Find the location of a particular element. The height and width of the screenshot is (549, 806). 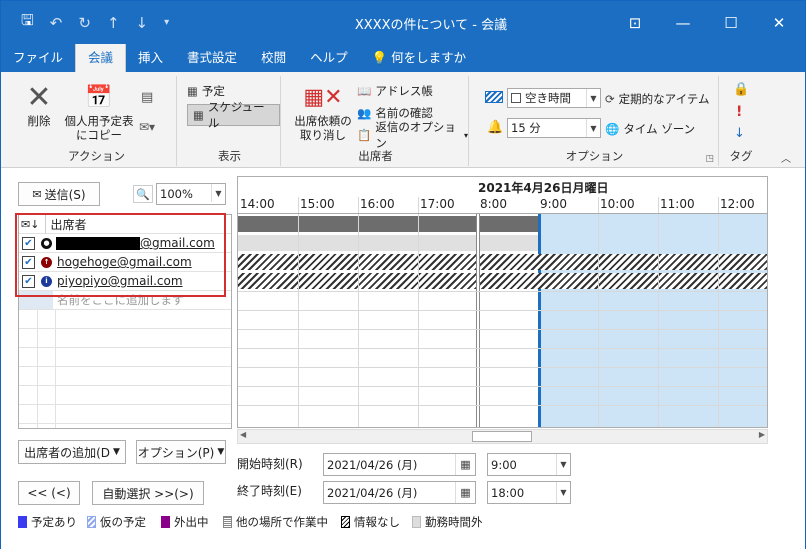

tentative-swatch is located at coordinates (91, 522).